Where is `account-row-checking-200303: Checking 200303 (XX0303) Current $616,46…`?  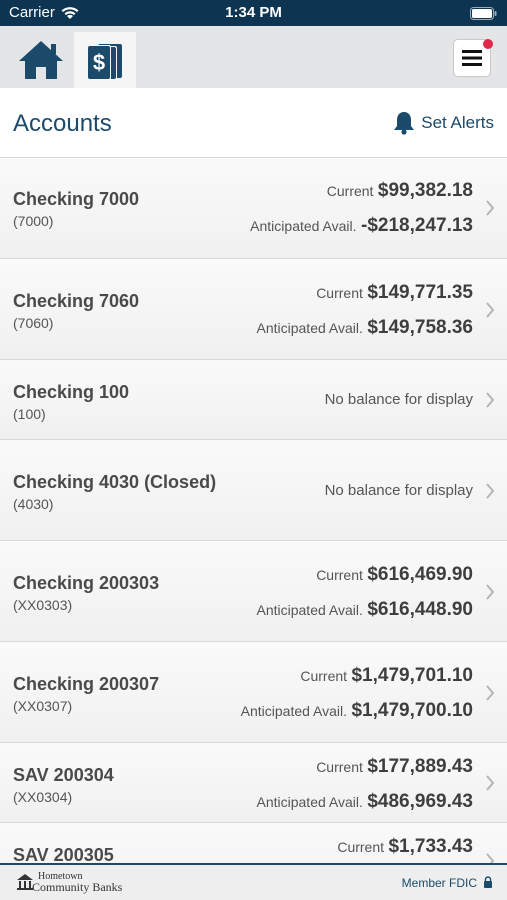
account-row-checking-200303: Checking 200303 (XX0303) Current $616,46… is located at coordinates (253, 591).